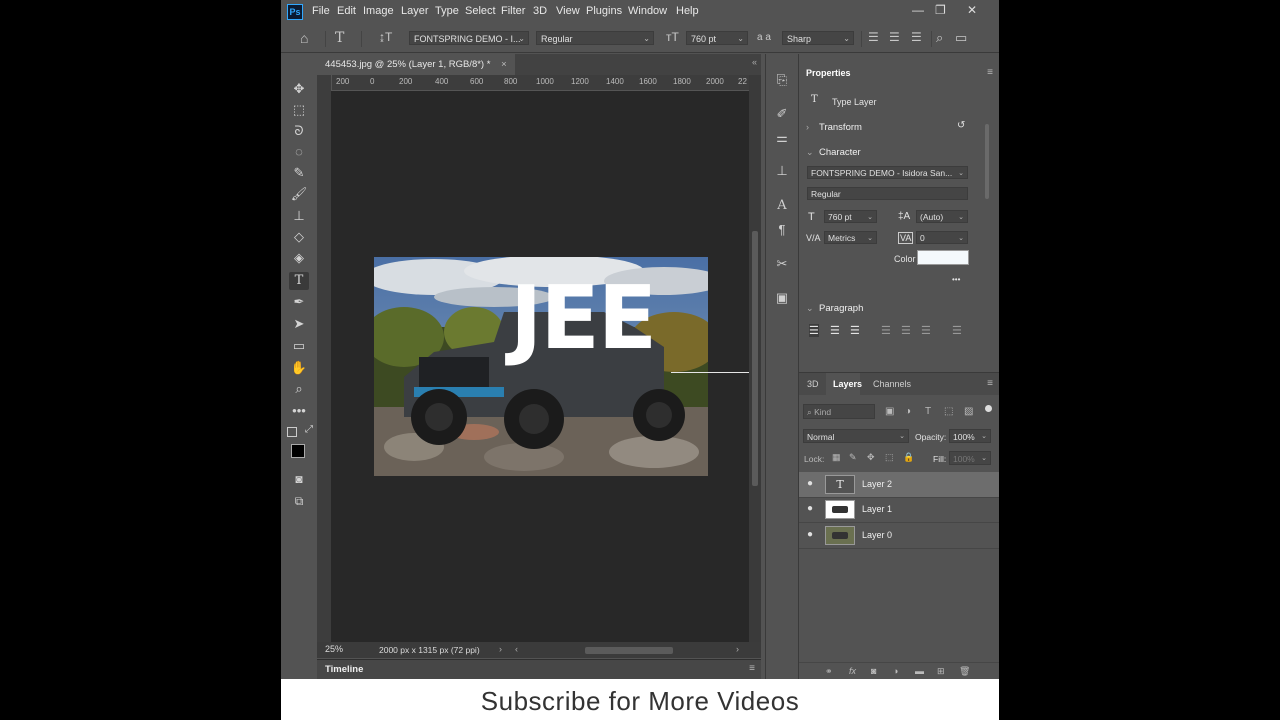 The width and height of the screenshot is (1280, 720). I want to click on add-mask-icon: ◙, so click(873, 671).